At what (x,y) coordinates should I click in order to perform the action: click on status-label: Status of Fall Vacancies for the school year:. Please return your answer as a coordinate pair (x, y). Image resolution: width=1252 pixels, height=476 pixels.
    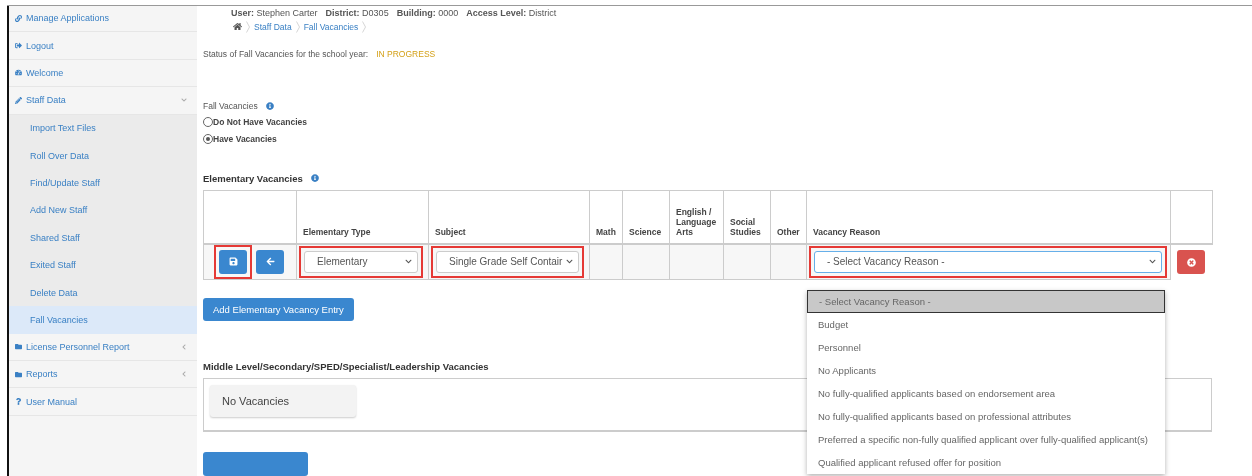
    Looking at the image, I should click on (286, 54).